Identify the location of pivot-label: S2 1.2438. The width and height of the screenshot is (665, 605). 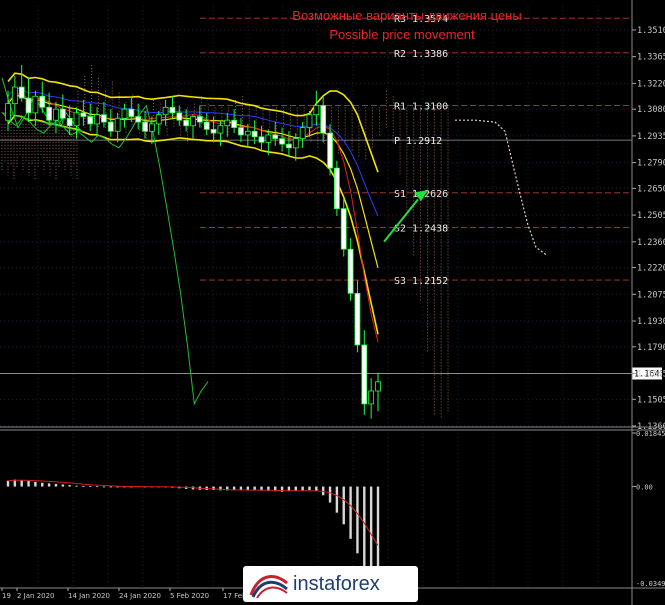
(421, 228).